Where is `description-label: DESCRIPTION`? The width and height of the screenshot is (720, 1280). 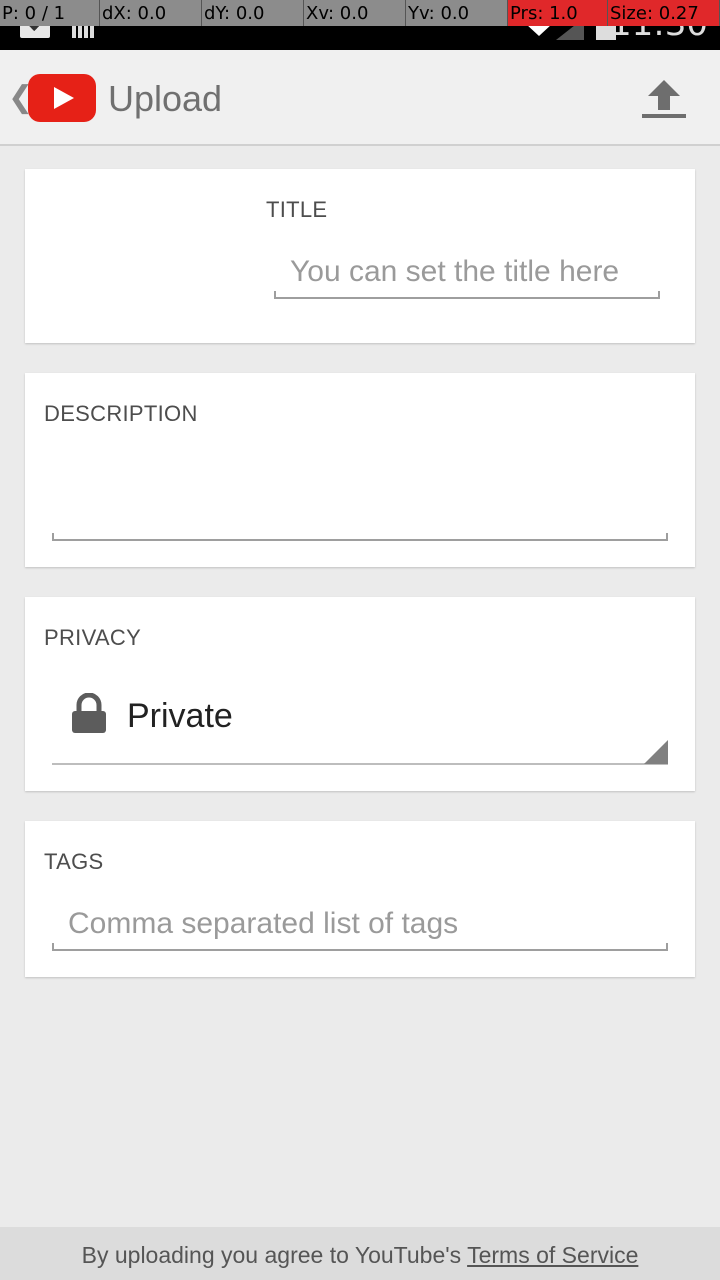 description-label: DESCRIPTION is located at coordinates (121, 413).